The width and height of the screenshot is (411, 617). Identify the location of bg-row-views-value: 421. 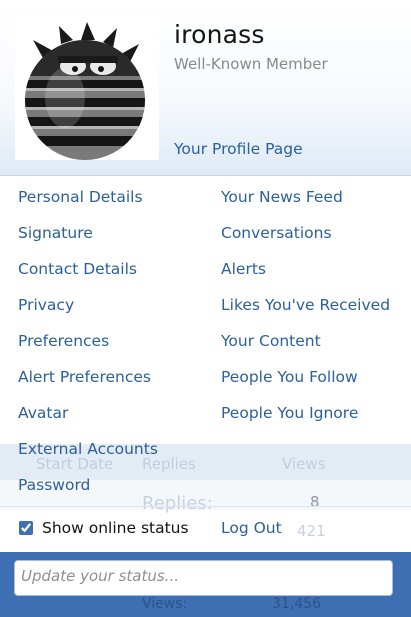
(311, 531).